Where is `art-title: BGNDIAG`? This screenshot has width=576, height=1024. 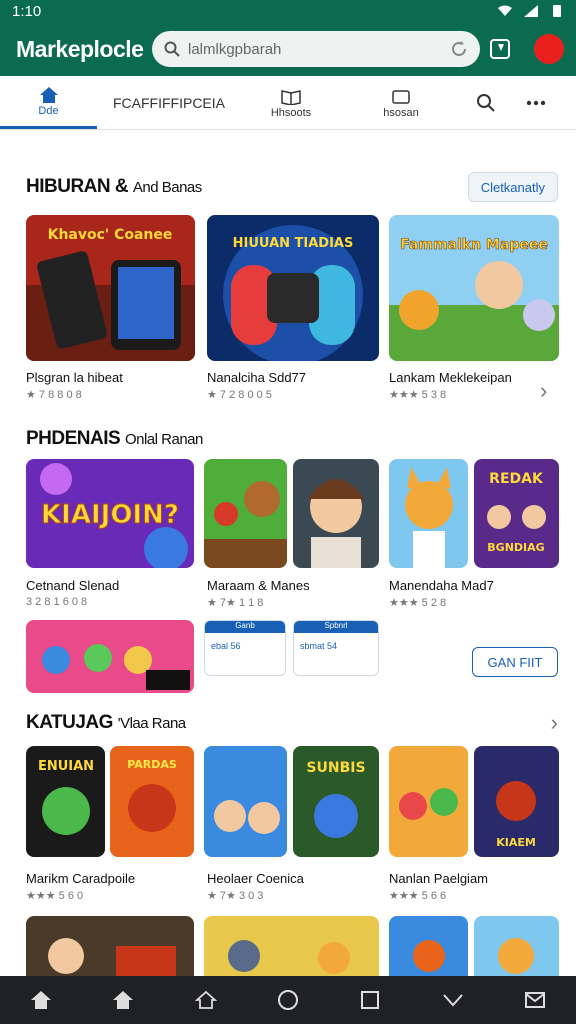
art-title: BGNDIAG is located at coordinates (515, 547).